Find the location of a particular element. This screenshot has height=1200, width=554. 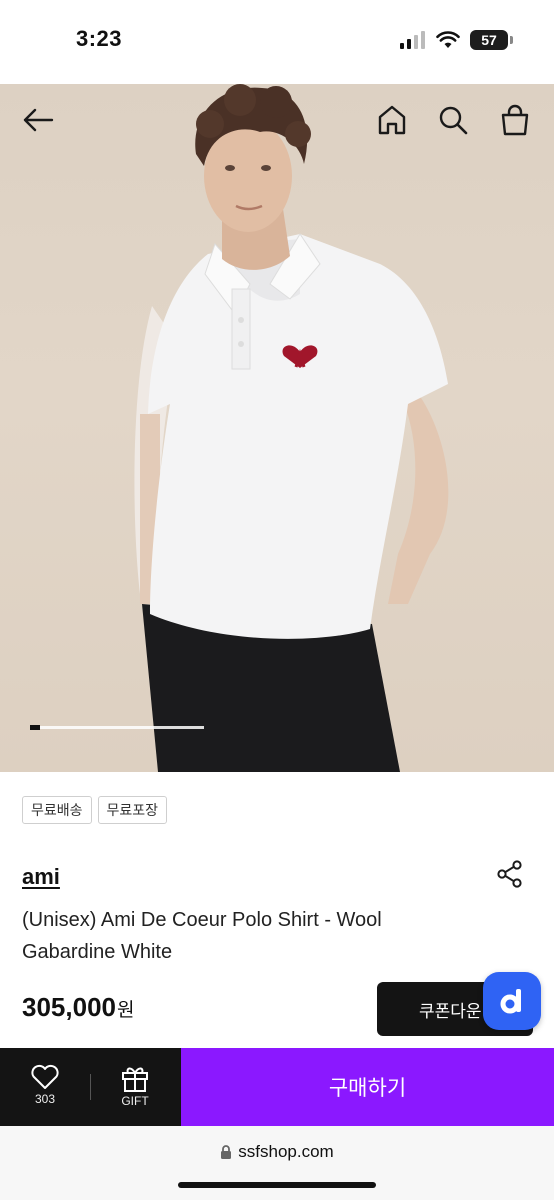

share-icon is located at coordinates (509, 874).